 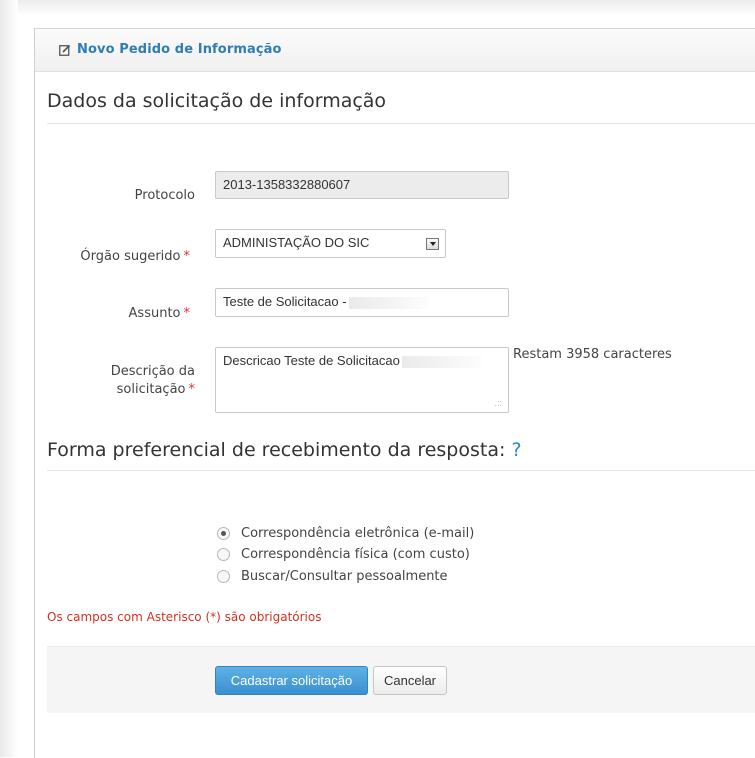 What do you see at coordinates (125, 381) in the screenshot?
I see `descricao-label: Descrição da solicitação *` at bounding box center [125, 381].